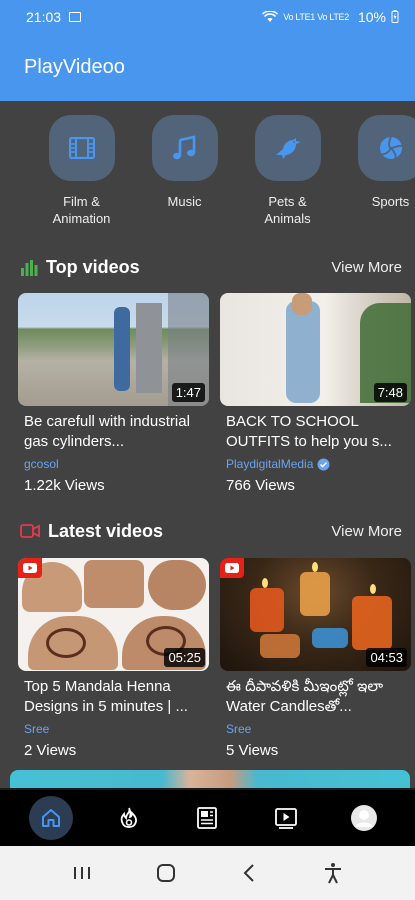  What do you see at coordinates (207, 16) in the screenshot?
I see `status-bar: 21:03 Vo LTE1 Vo LTE2 10%` at bounding box center [207, 16].